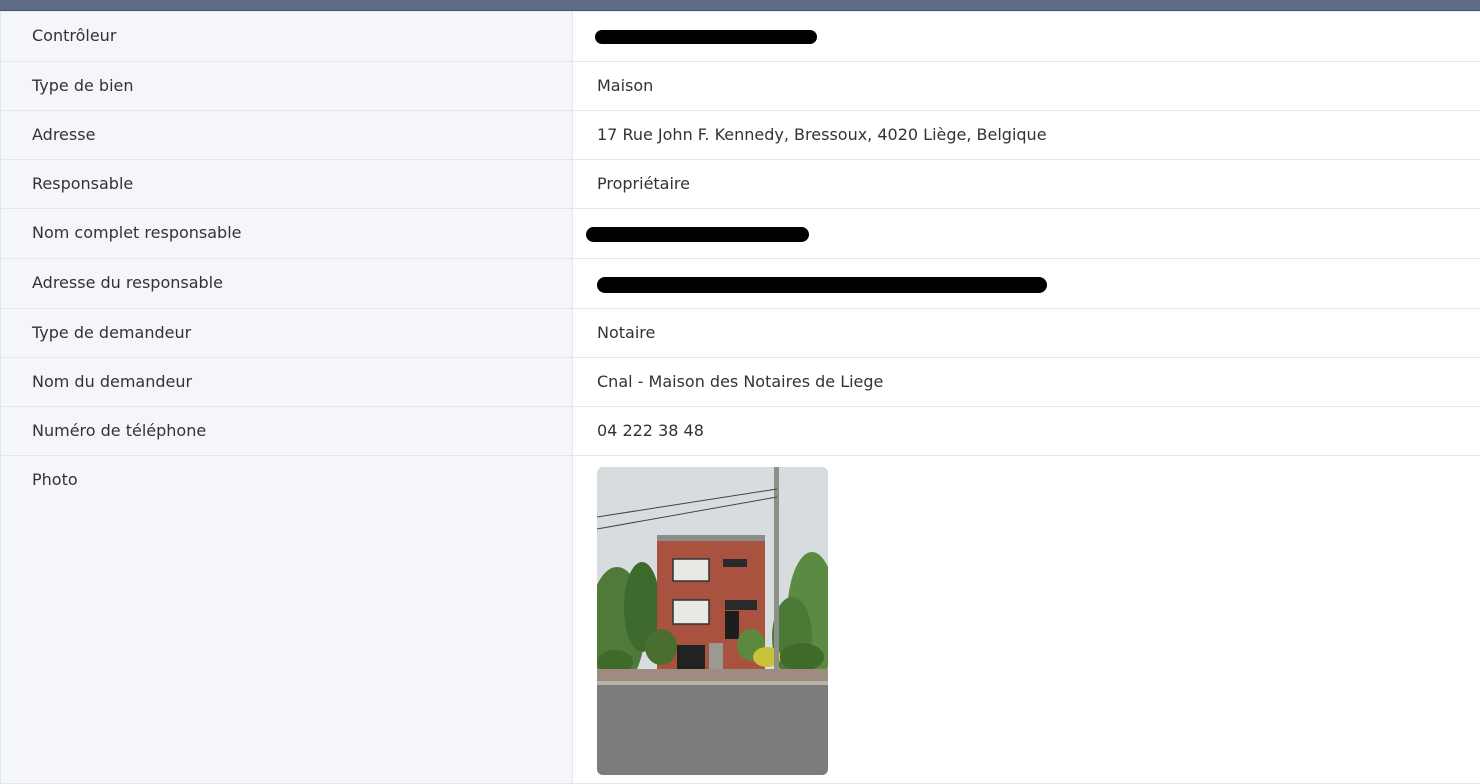  I want to click on label-adresse: Adresse, so click(286, 128).